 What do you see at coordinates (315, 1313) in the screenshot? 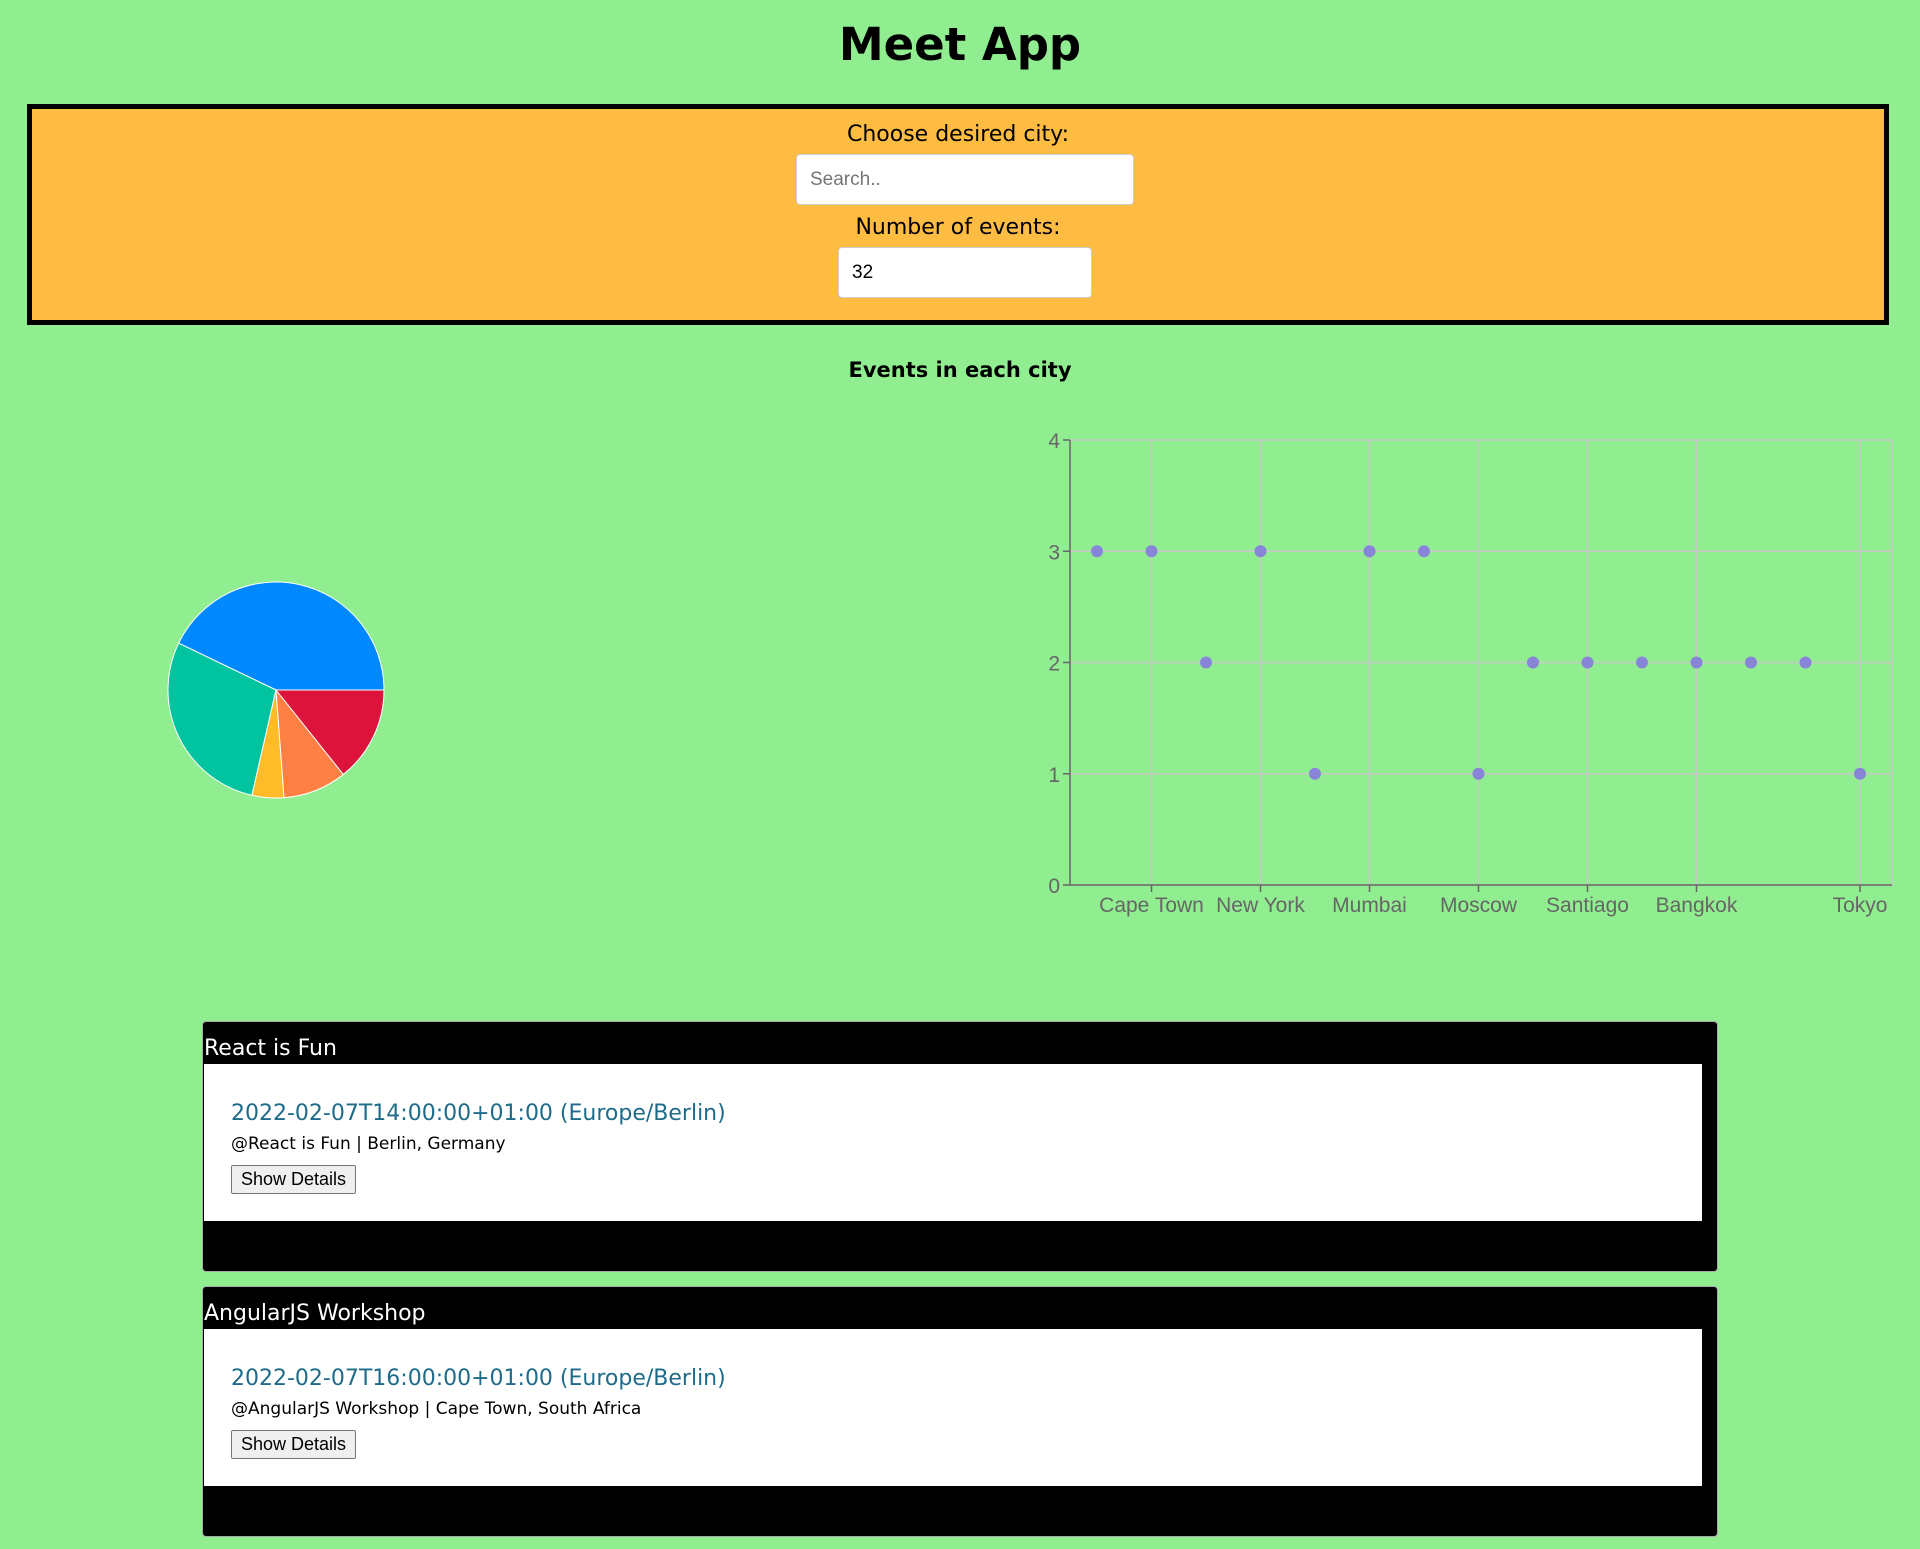
I see `event-title: AngularJS Workshop` at bounding box center [315, 1313].